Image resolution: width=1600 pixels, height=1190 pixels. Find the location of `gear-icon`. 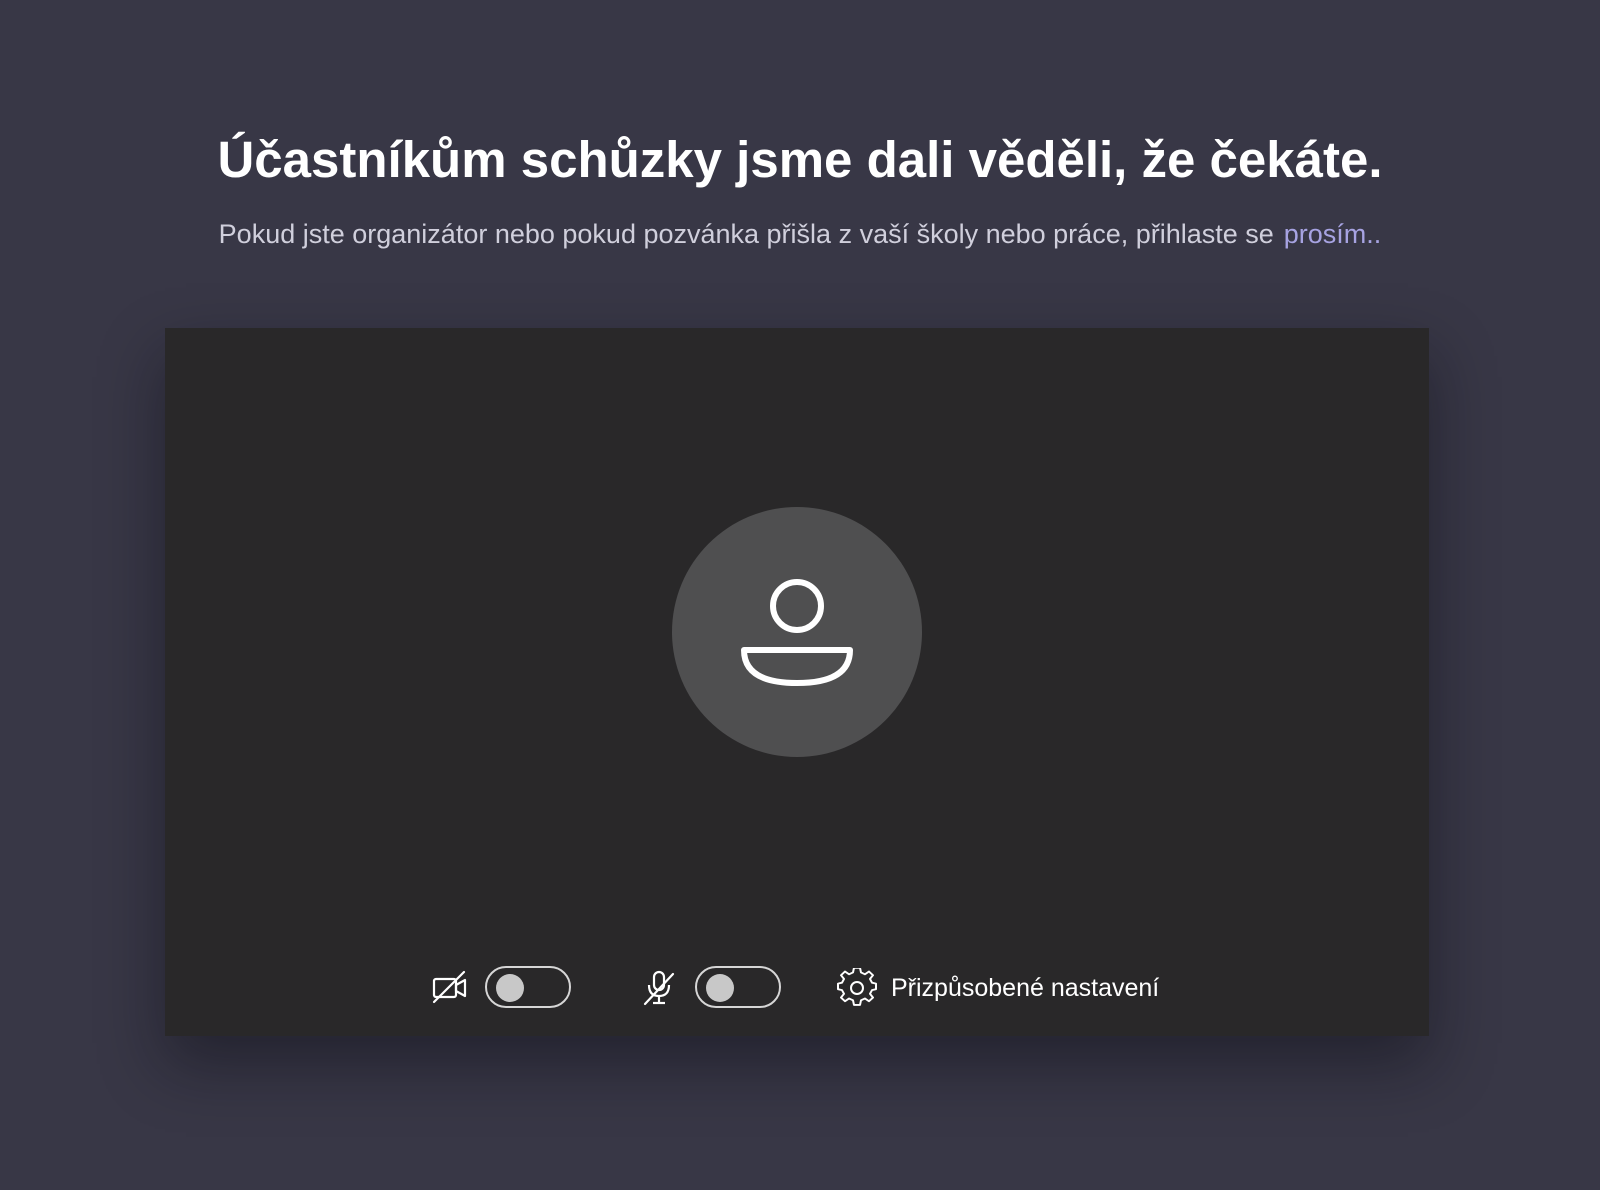

gear-icon is located at coordinates (857, 987).